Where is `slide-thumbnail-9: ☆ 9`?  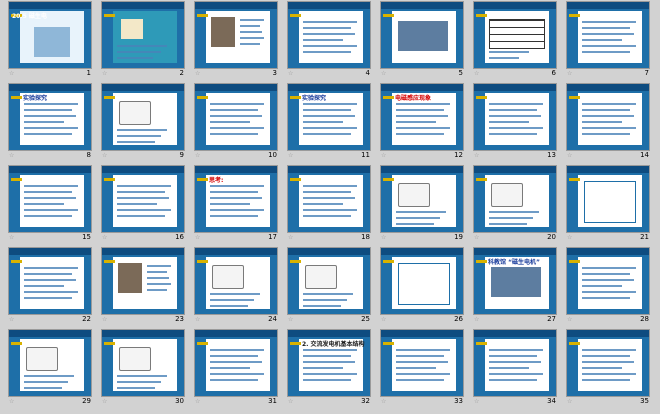 slide-thumbnail-9: ☆ 9 is located at coordinates (143, 125).